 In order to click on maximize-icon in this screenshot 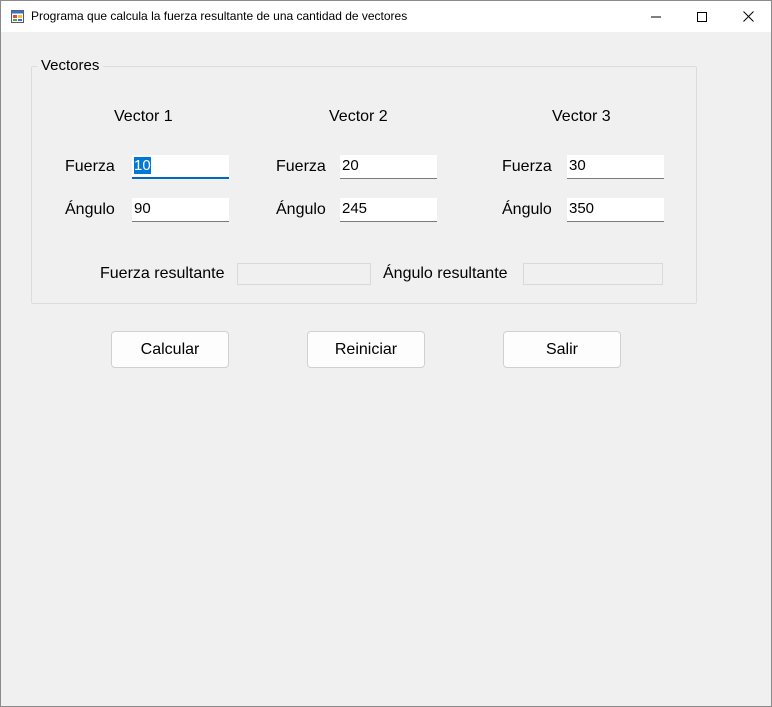, I will do `click(702, 16)`.